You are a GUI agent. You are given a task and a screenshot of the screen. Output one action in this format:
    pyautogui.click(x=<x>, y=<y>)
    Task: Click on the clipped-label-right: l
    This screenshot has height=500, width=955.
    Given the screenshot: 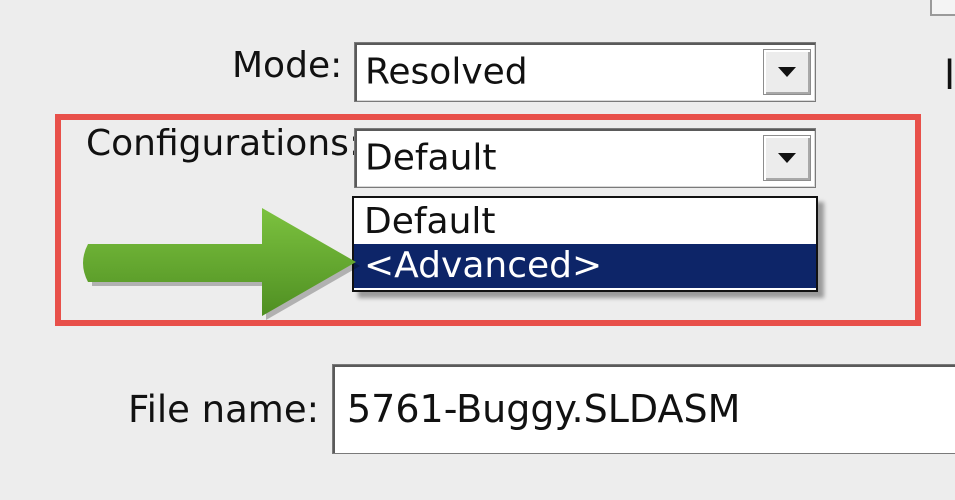 What is the action you would take?
    pyautogui.click(x=949, y=76)
    